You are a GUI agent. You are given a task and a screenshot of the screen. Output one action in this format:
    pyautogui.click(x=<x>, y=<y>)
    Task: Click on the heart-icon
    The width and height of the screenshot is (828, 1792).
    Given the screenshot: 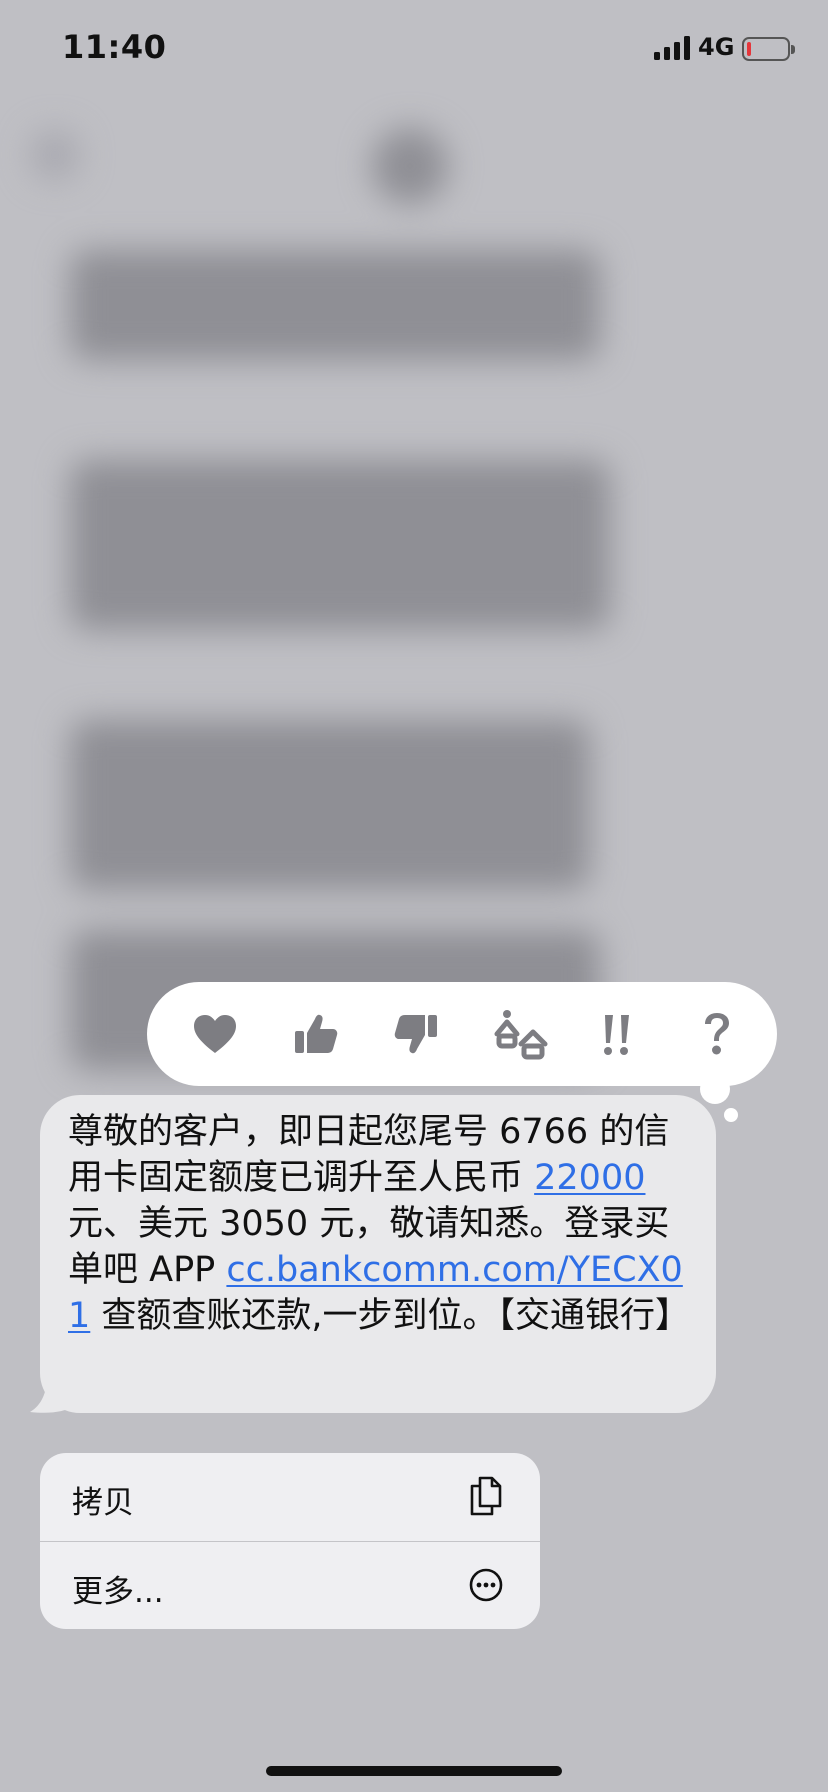 What is the action you would take?
    pyautogui.click(x=215, y=1034)
    